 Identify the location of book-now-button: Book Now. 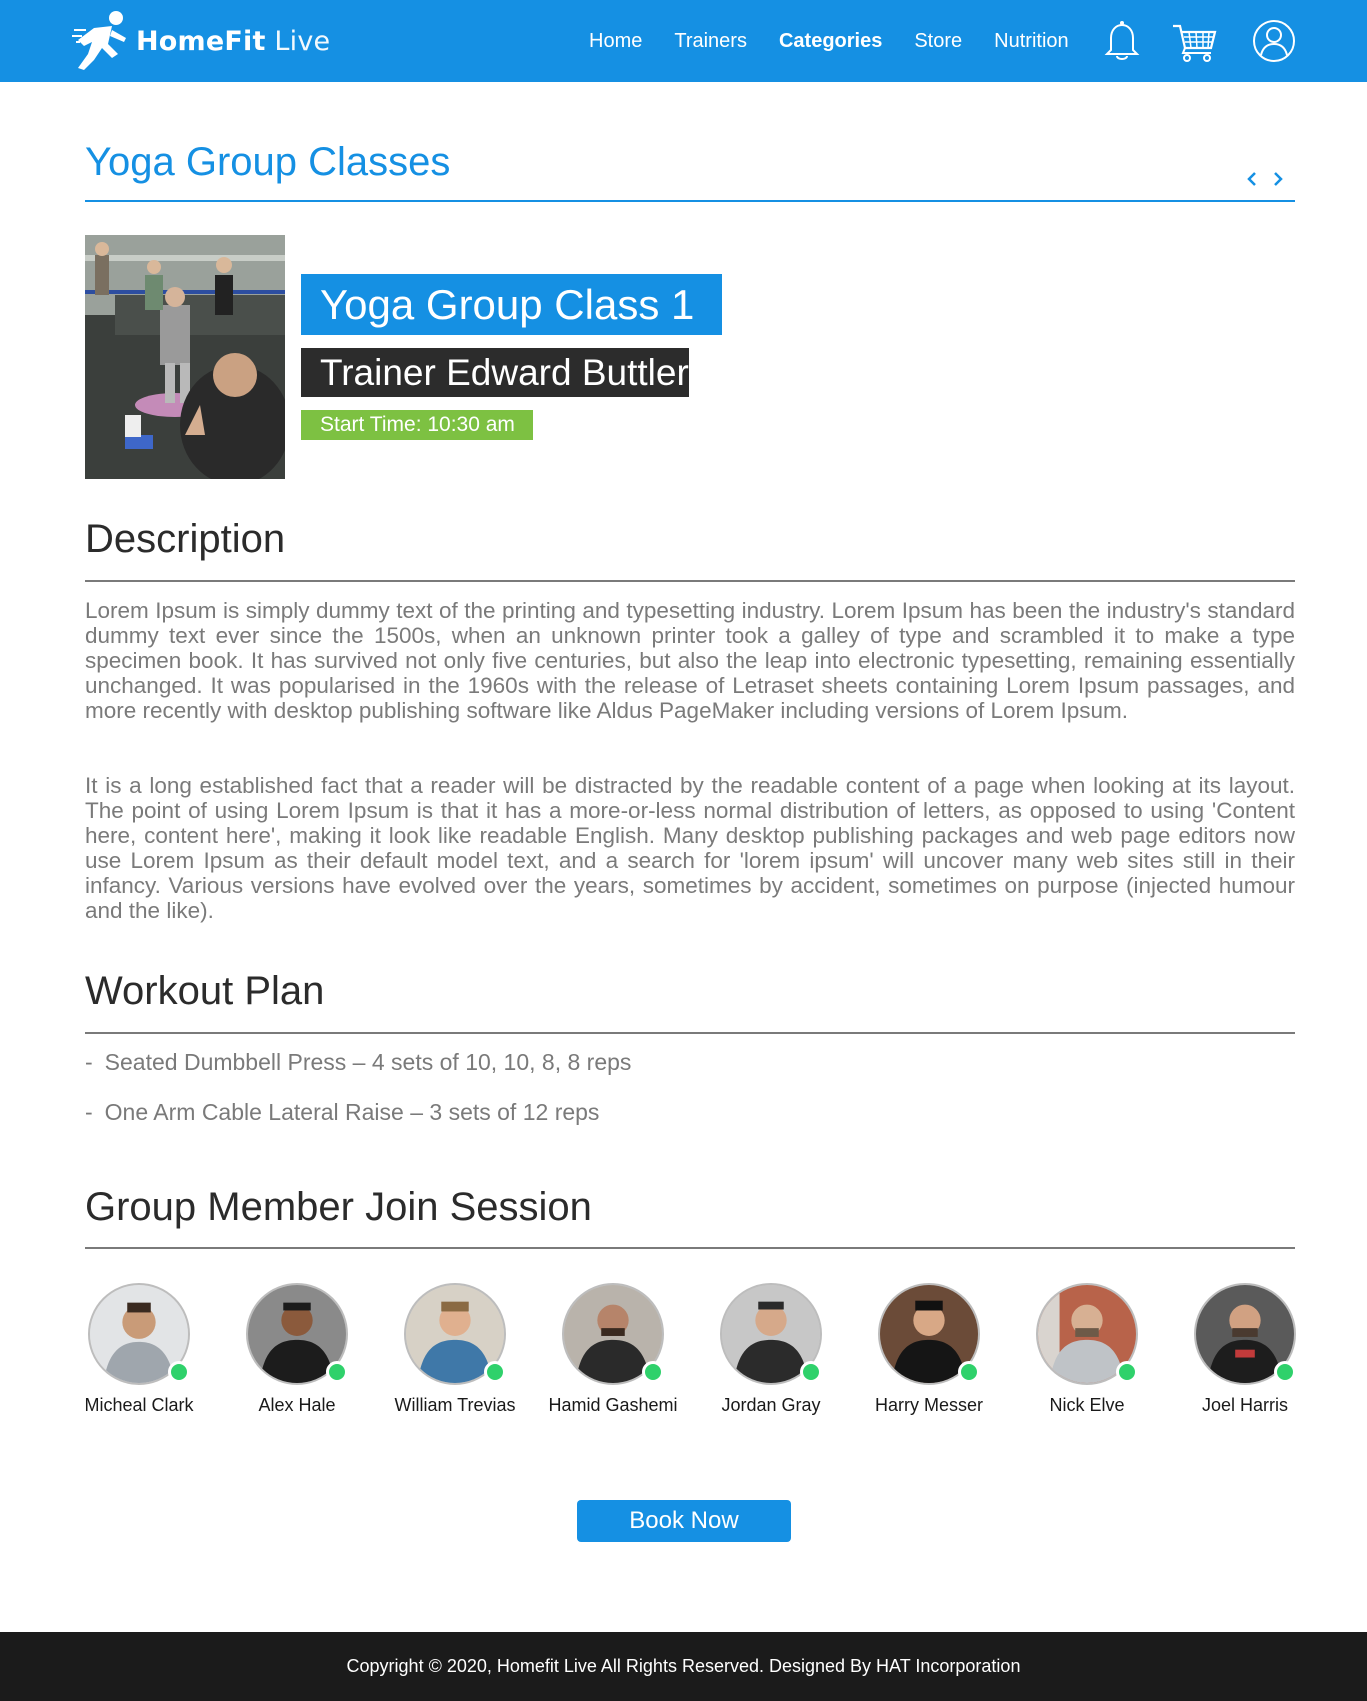
(684, 1521).